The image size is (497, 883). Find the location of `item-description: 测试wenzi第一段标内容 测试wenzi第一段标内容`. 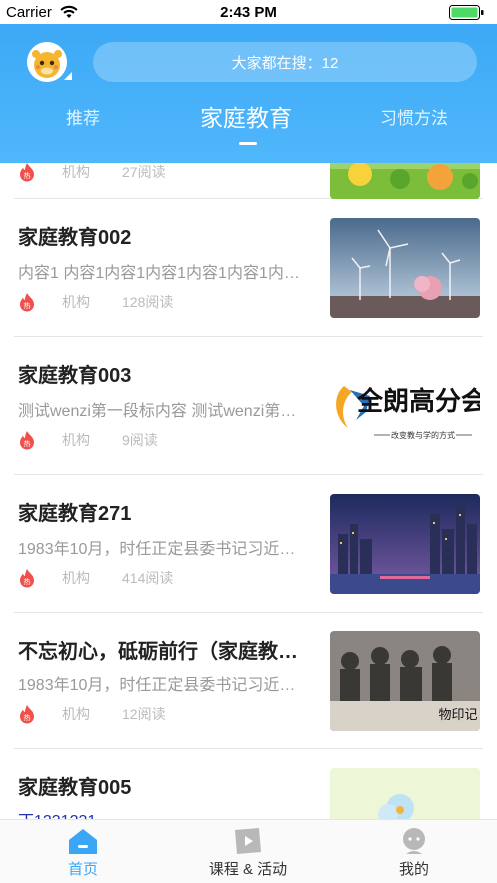

item-description: 测试wenzi第一段标内容 测试wenzi第一段标内容 is located at coordinates (162, 411).